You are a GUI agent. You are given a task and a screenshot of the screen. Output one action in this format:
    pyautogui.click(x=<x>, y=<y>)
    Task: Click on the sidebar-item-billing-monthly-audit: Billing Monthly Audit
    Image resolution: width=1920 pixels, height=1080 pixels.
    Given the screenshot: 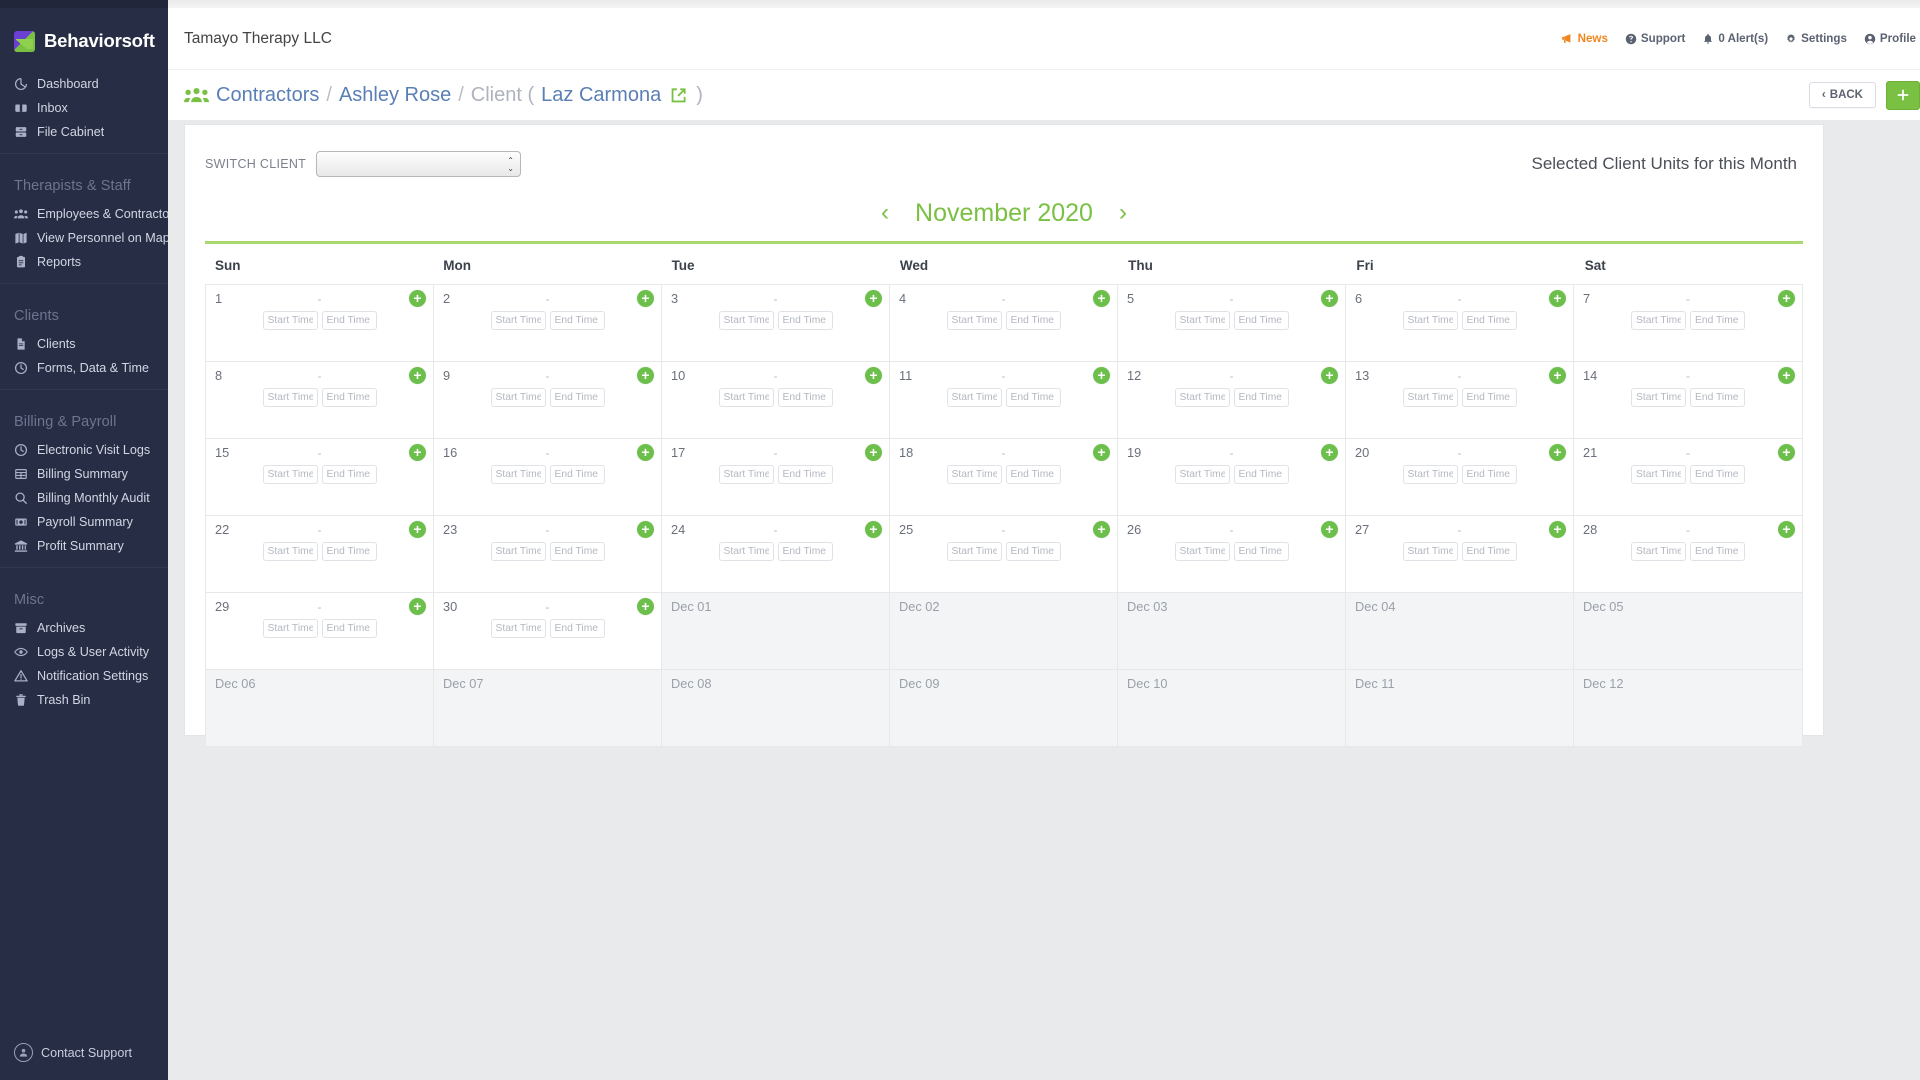 What is the action you would take?
    pyautogui.click(x=84, y=498)
    